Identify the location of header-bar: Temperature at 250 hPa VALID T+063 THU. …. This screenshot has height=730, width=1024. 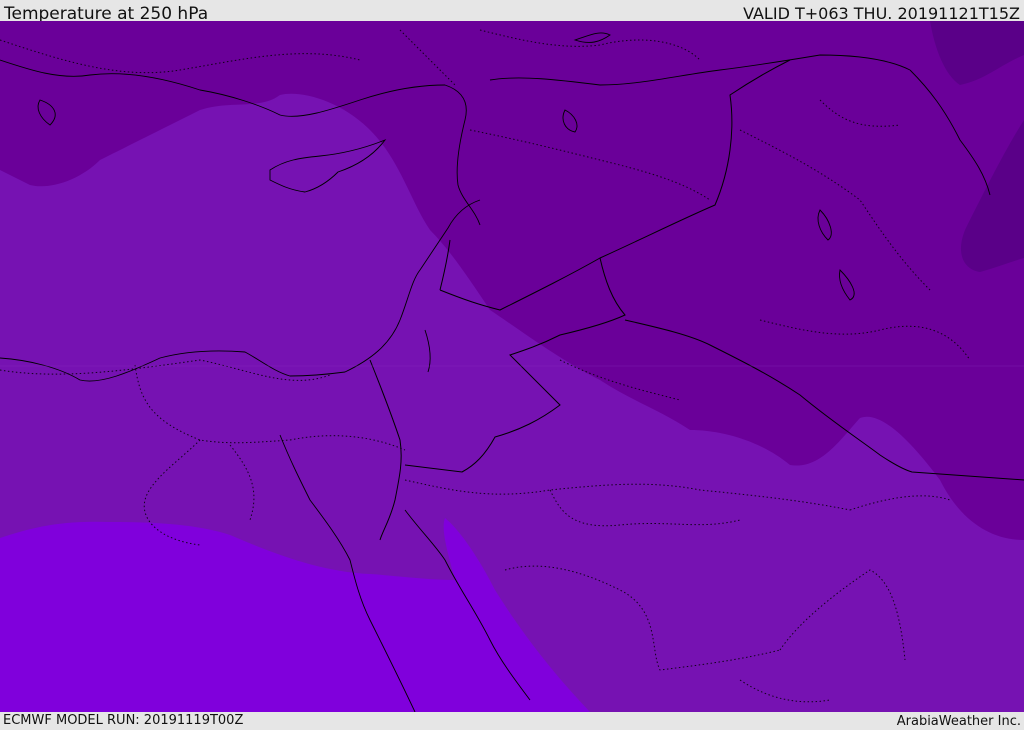
(512, 12).